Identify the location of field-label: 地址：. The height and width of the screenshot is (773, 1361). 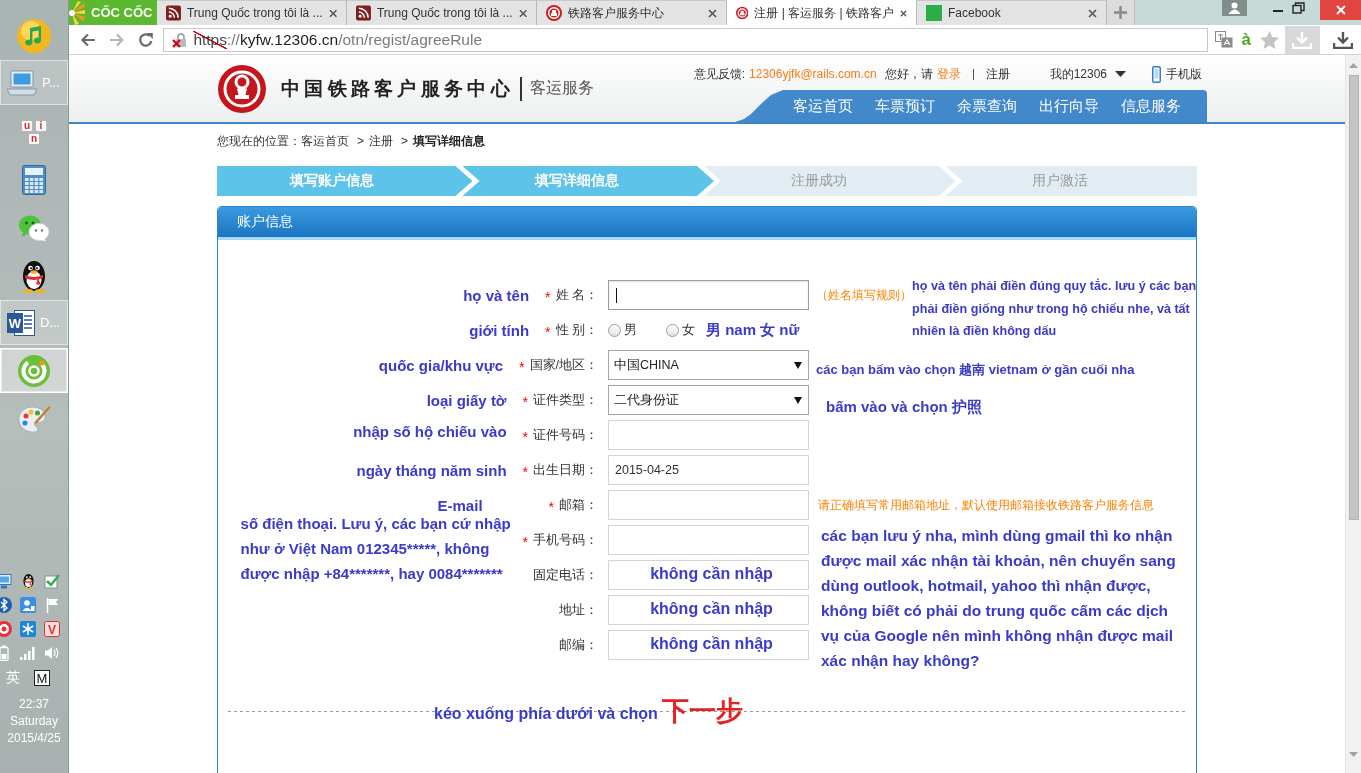
(578, 610).